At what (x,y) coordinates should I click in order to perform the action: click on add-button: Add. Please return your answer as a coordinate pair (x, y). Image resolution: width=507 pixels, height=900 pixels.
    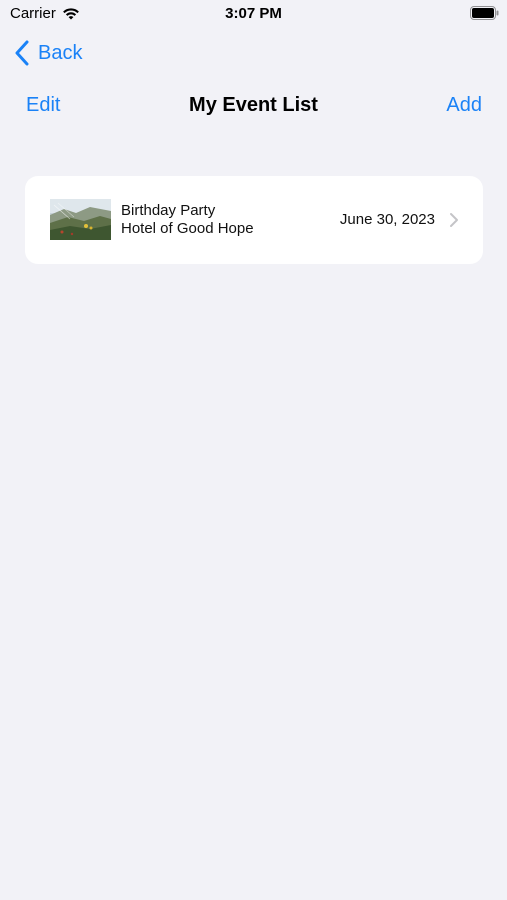
    Looking at the image, I should click on (464, 105).